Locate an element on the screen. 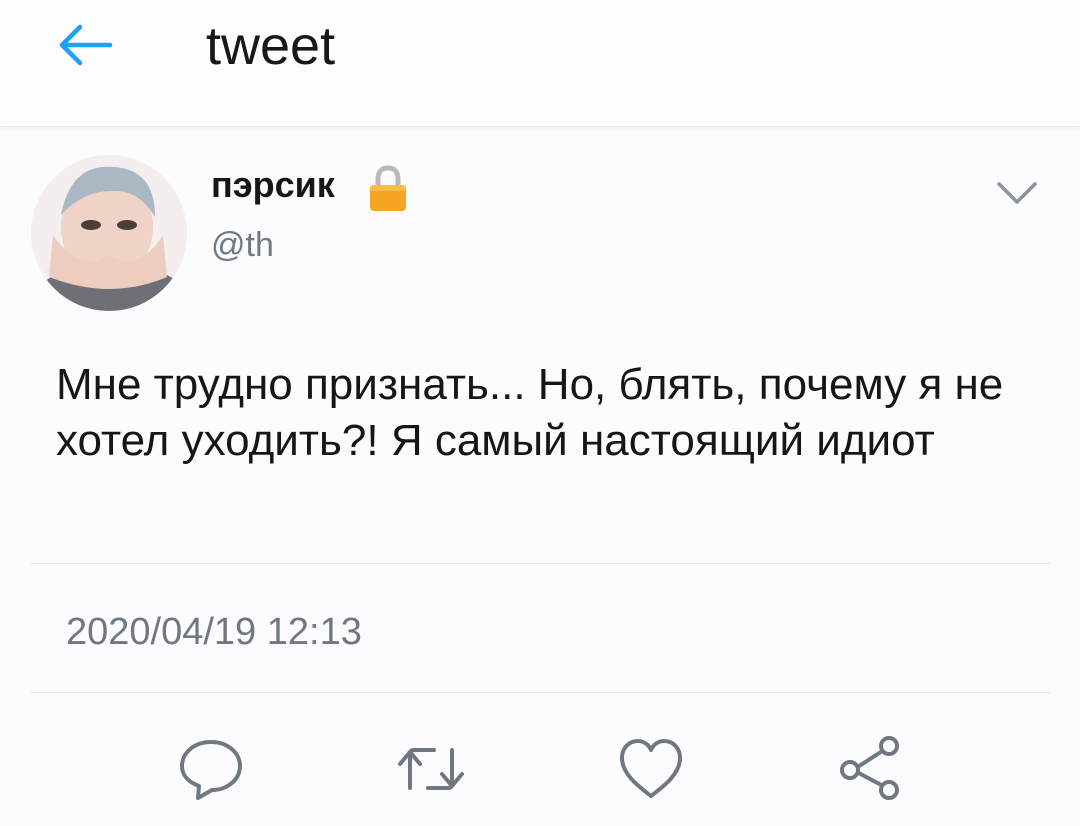  tweet-menu-button is located at coordinates (1017, 193).